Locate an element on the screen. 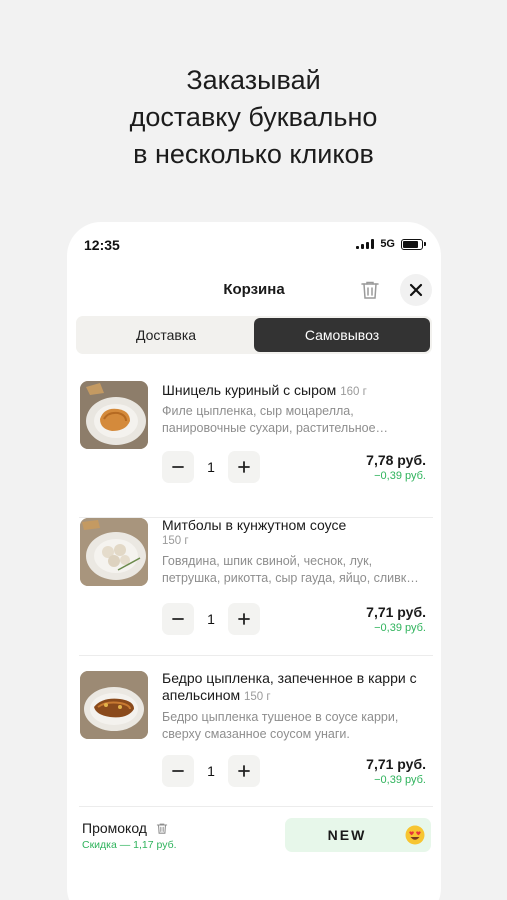 This screenshot has height=900, width=507. promo-label: Промокод is located at coordinates (114, 828).